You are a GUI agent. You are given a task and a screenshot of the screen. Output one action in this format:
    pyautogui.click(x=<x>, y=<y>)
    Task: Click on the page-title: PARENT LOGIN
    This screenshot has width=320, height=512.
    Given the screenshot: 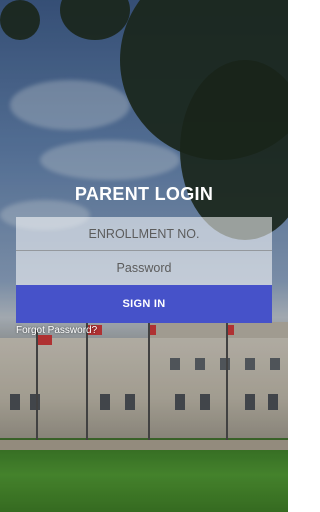 What is the action you would take?
    pyautogui.click(x=144, y=194)
    